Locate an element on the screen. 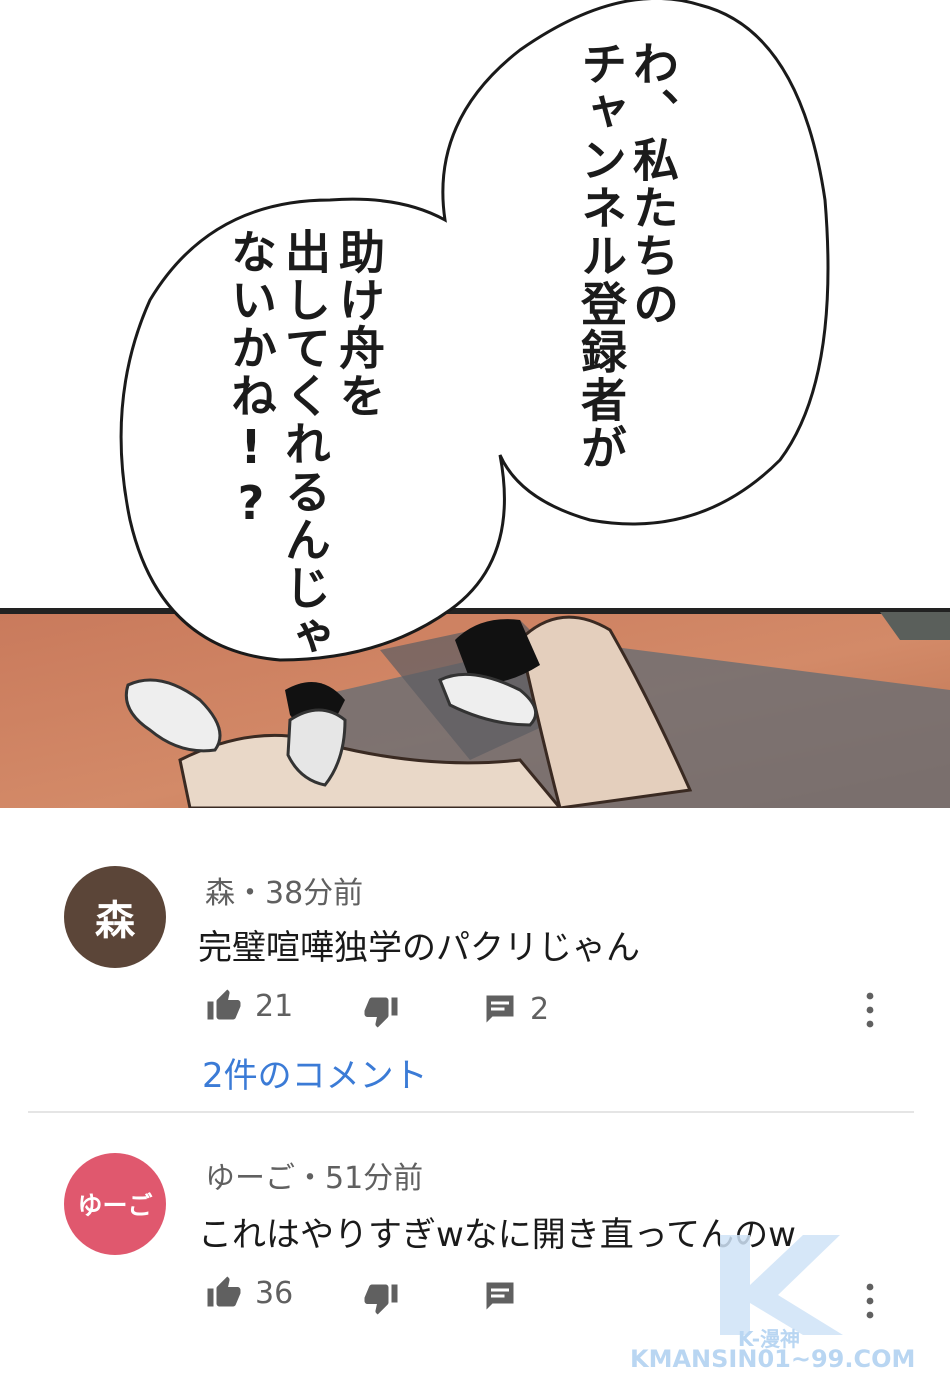 The width and height of the screenshot is (950, 1378). avatar: ゆーご is located at coordinates (115, 1204).